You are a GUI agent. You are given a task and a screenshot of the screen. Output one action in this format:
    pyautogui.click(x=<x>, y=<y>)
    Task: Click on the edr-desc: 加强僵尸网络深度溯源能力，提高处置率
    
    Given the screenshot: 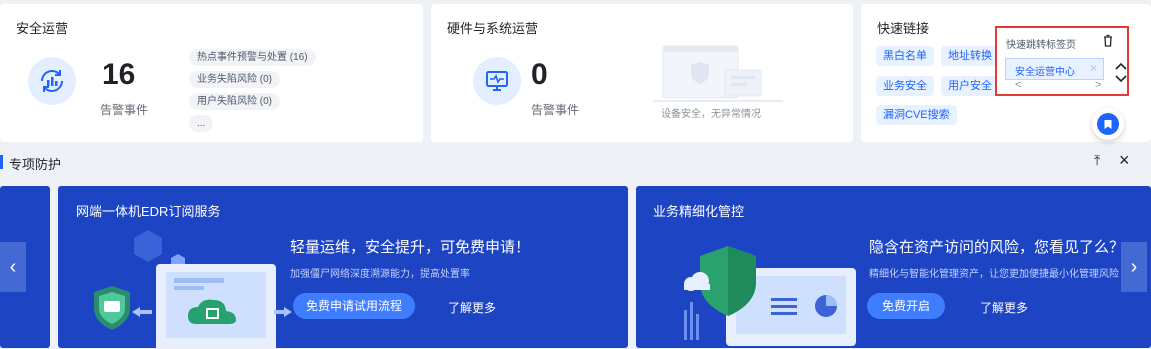 What is the action you would take?
    pyautogui.click(x=380, y=274)
    